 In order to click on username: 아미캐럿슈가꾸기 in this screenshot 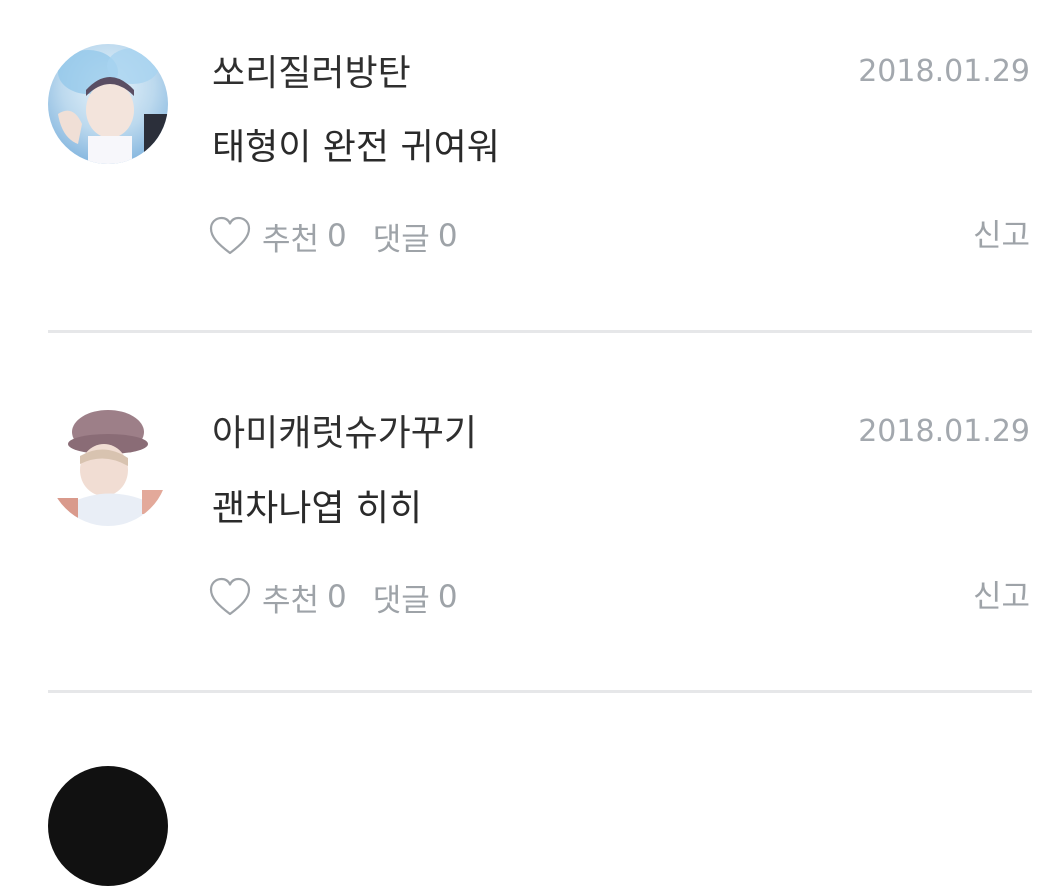, I will do `click(344, 434)`.